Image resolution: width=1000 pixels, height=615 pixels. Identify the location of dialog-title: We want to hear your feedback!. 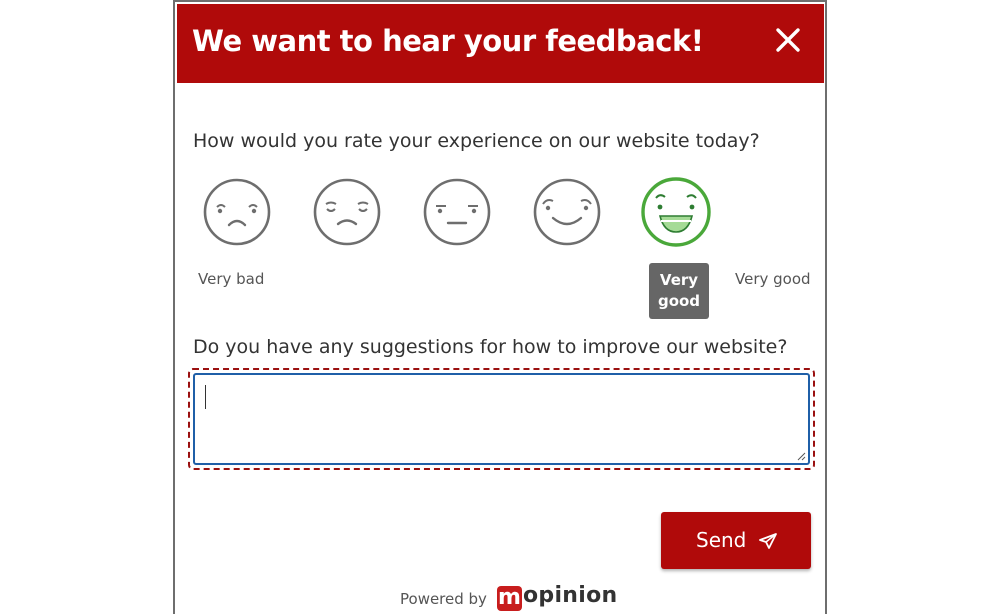
(448, 41).